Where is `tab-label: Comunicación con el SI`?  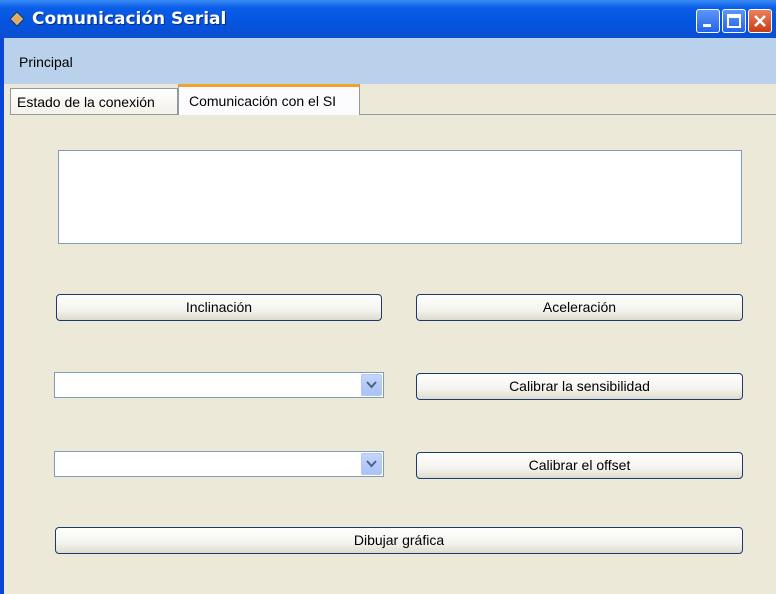 tab-label: Comunicación con el SI is located at coordinates (263, 101).